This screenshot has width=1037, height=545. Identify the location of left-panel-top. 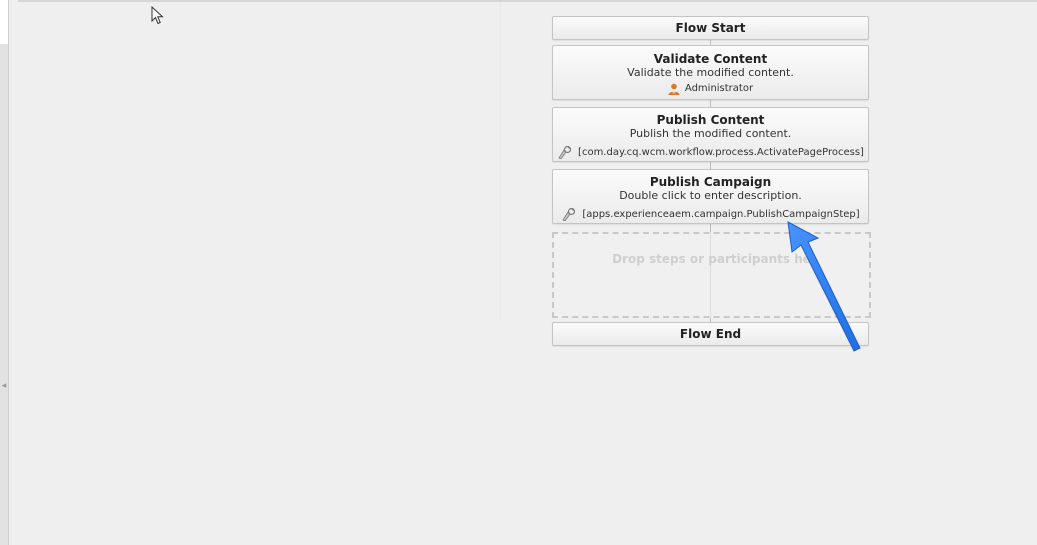
(4, 22).